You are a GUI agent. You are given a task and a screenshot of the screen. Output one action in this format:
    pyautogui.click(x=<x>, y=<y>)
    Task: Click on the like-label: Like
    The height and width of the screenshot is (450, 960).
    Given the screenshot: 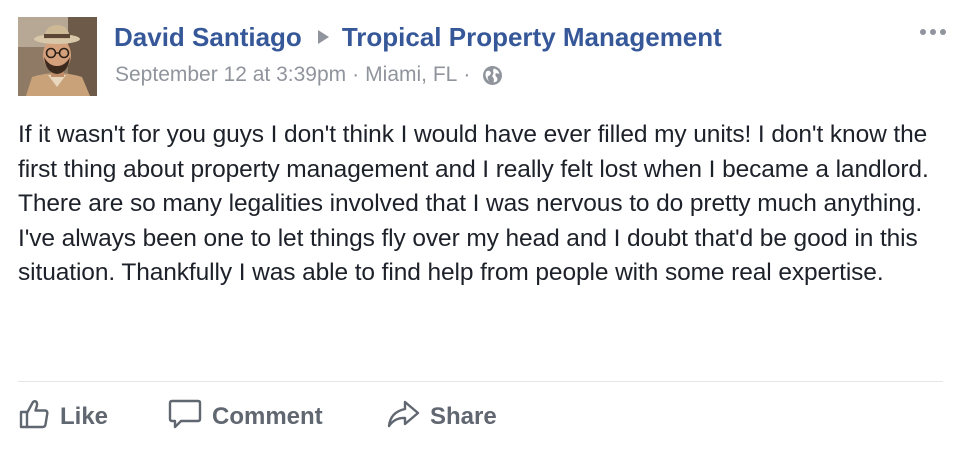 What is the action you would take?
    pyautogui.click(x=84, y=416)
    